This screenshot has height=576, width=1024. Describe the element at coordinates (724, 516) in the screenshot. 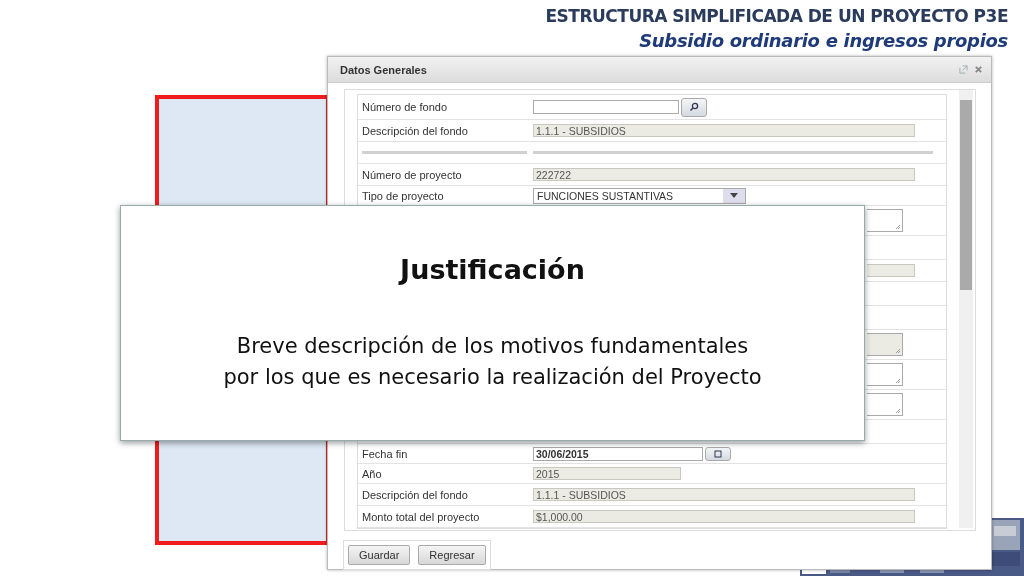

I see `readonly-field: $1,000.00` at that location.